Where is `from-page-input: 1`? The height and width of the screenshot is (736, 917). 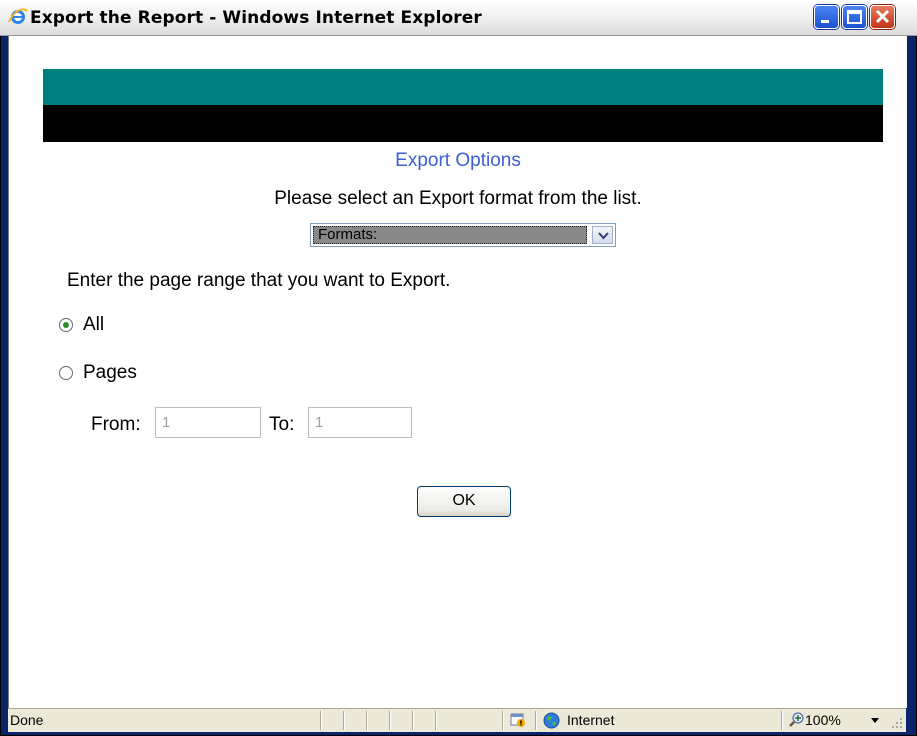
from-page-input: 1 is located at coordinates (208, 422).